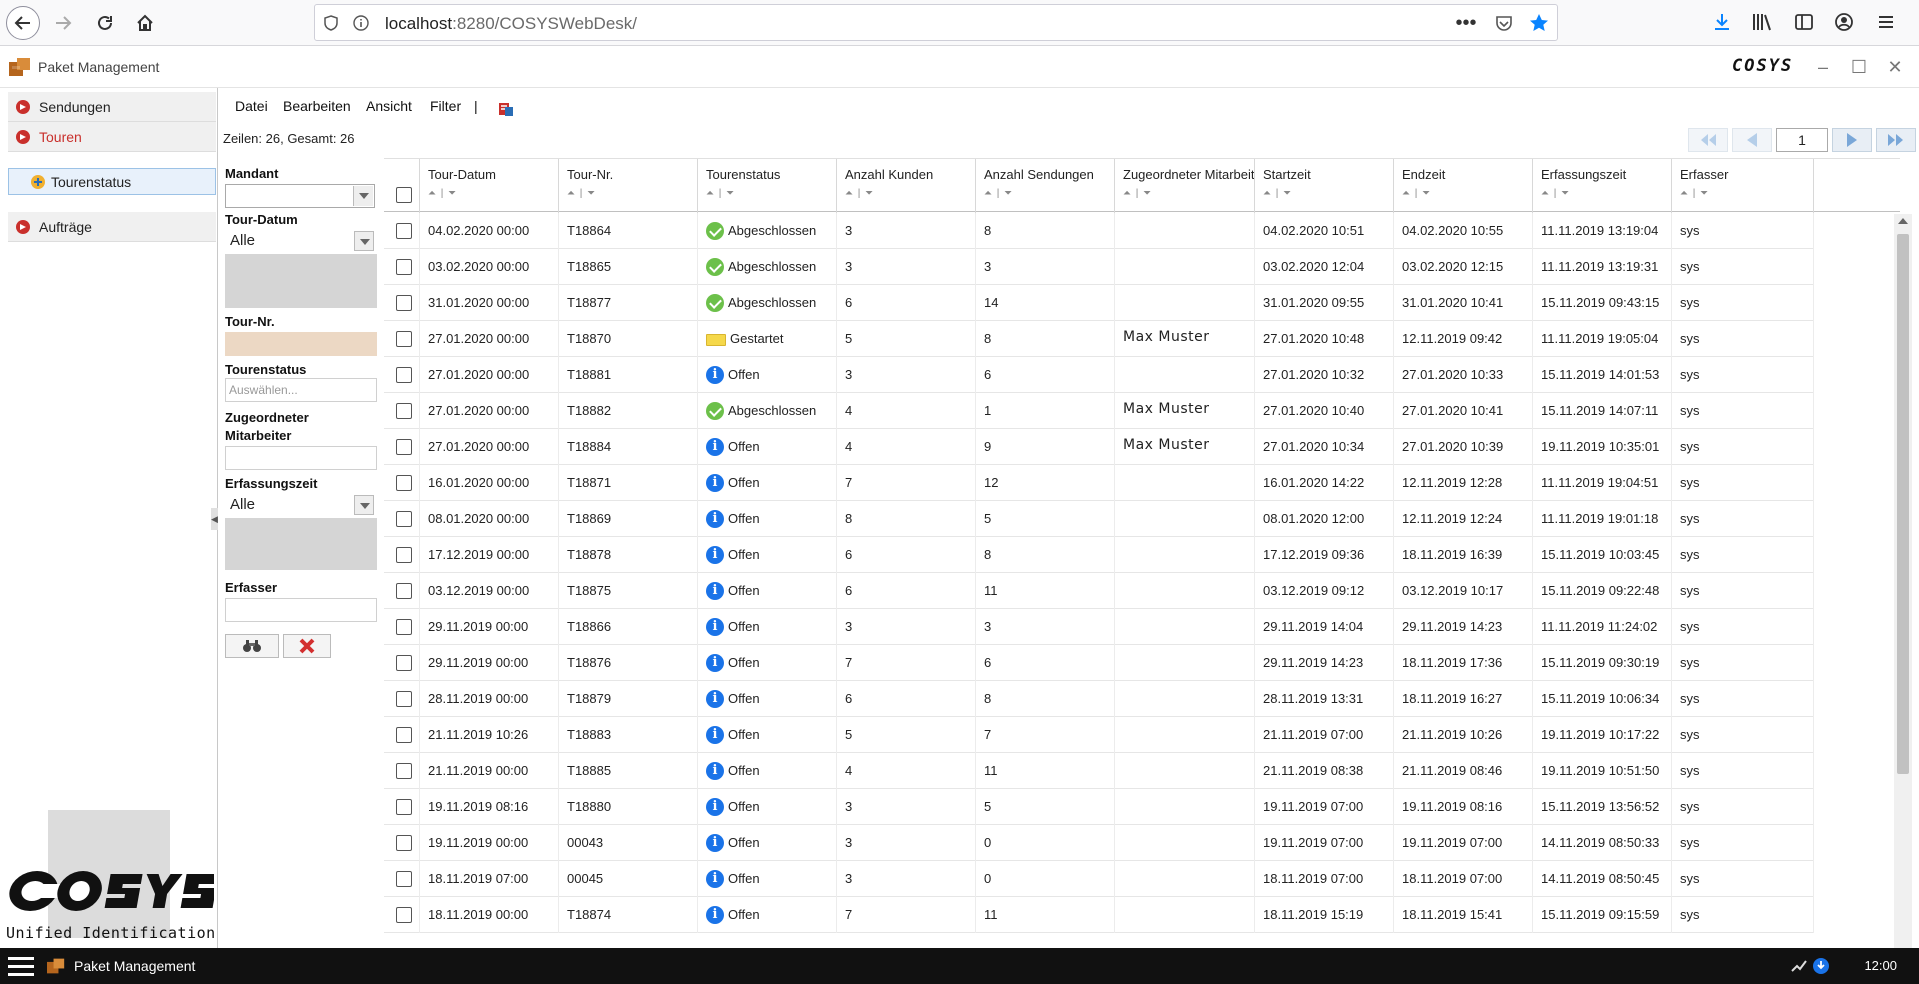  Describe the element at coordinates (1504, 23) in the screenshot. I see `pocket-icon` at that location.